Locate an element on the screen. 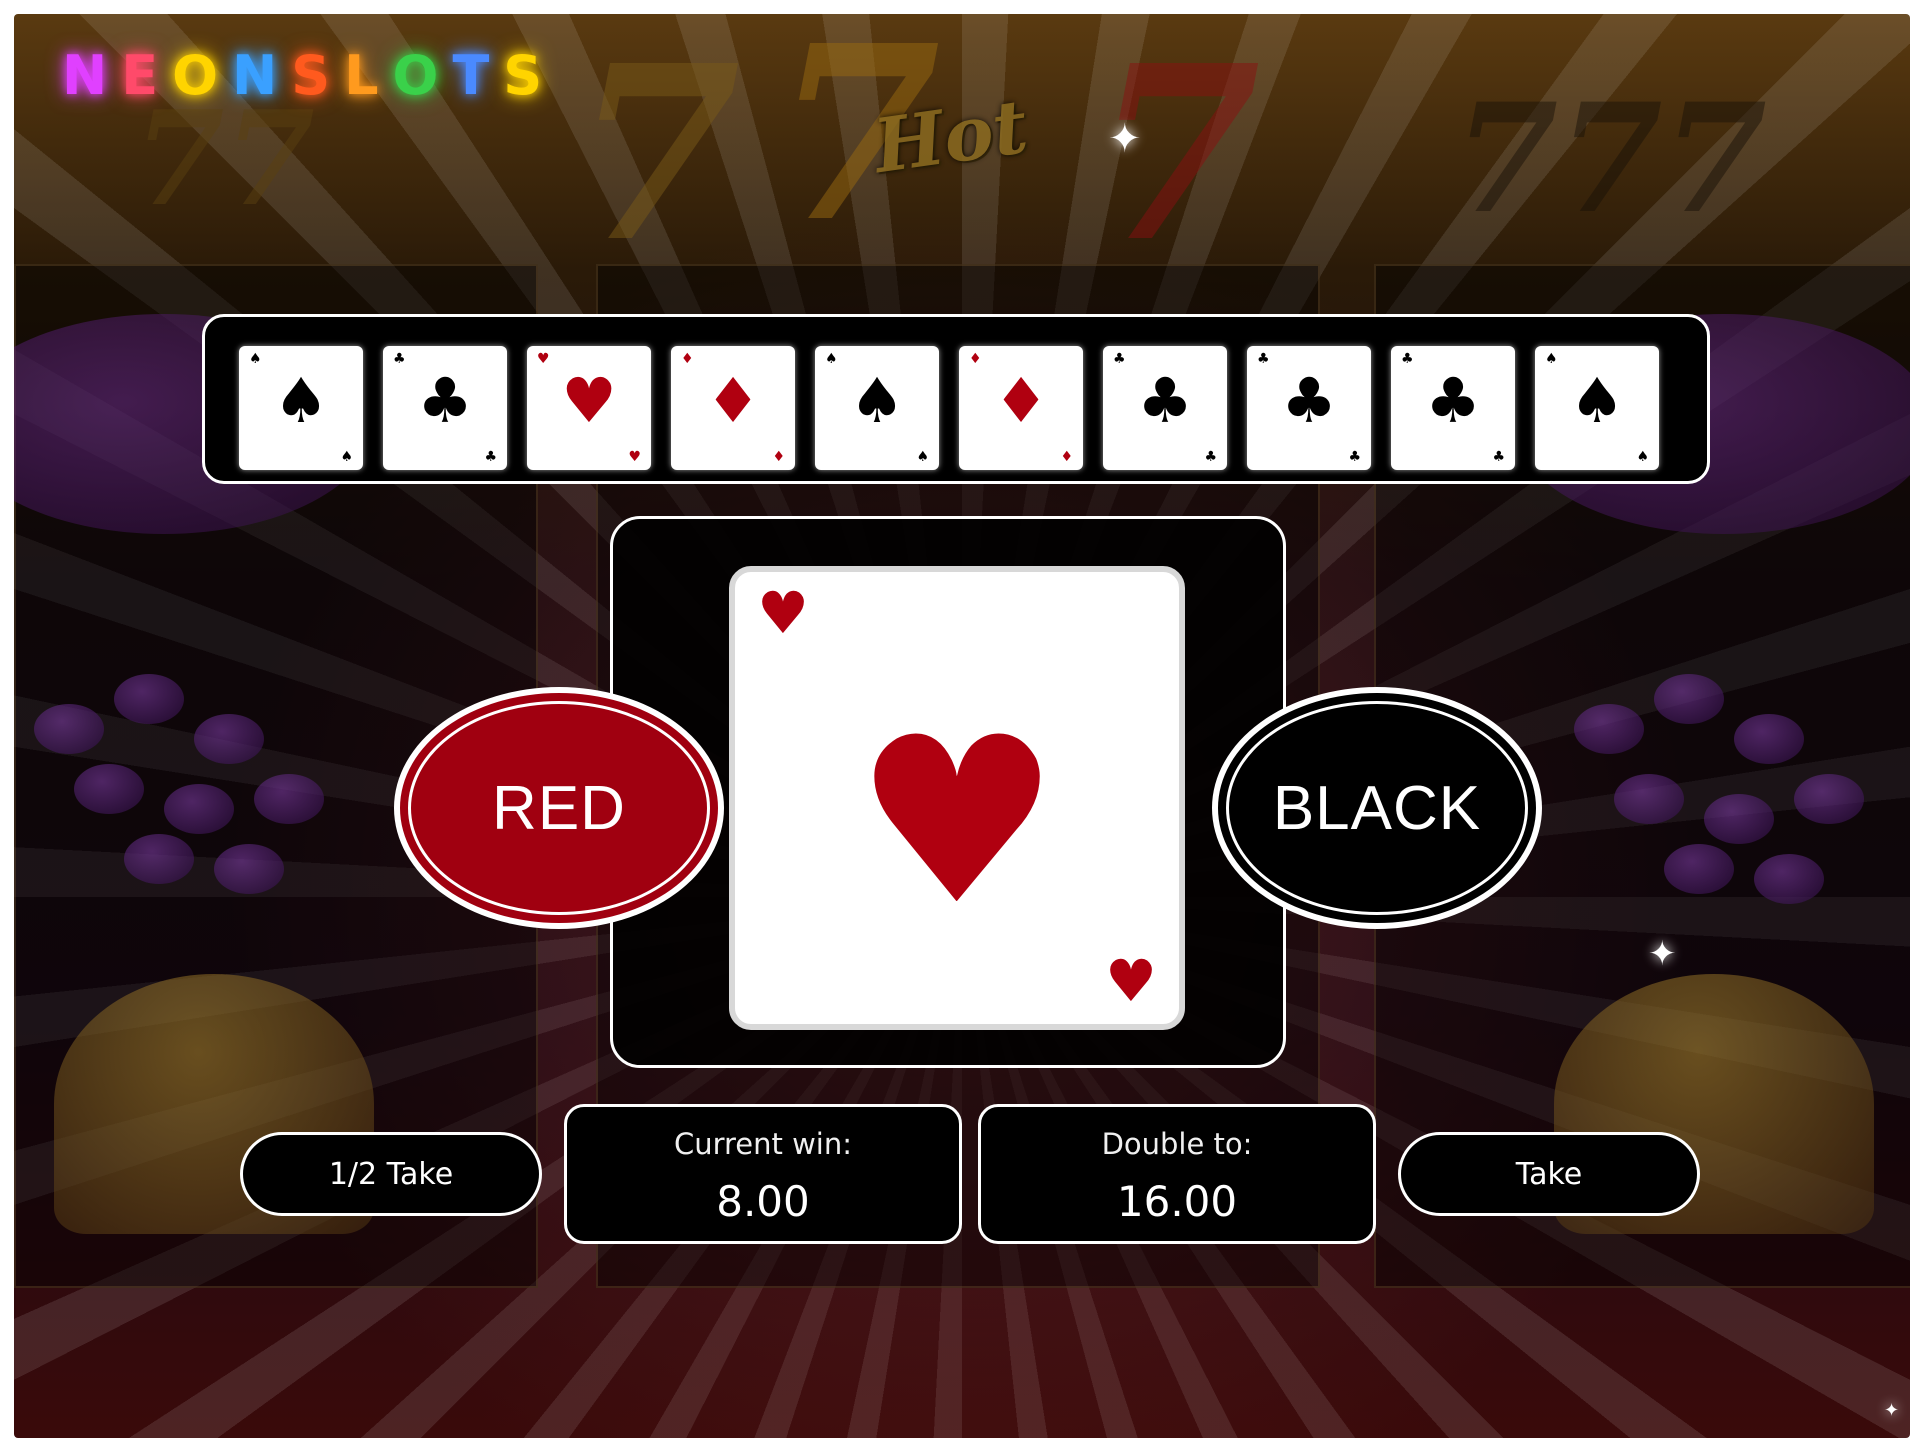 This screenshot has height=1452, width=1924. red-button-label: RED is located at coordinates (559, 808).